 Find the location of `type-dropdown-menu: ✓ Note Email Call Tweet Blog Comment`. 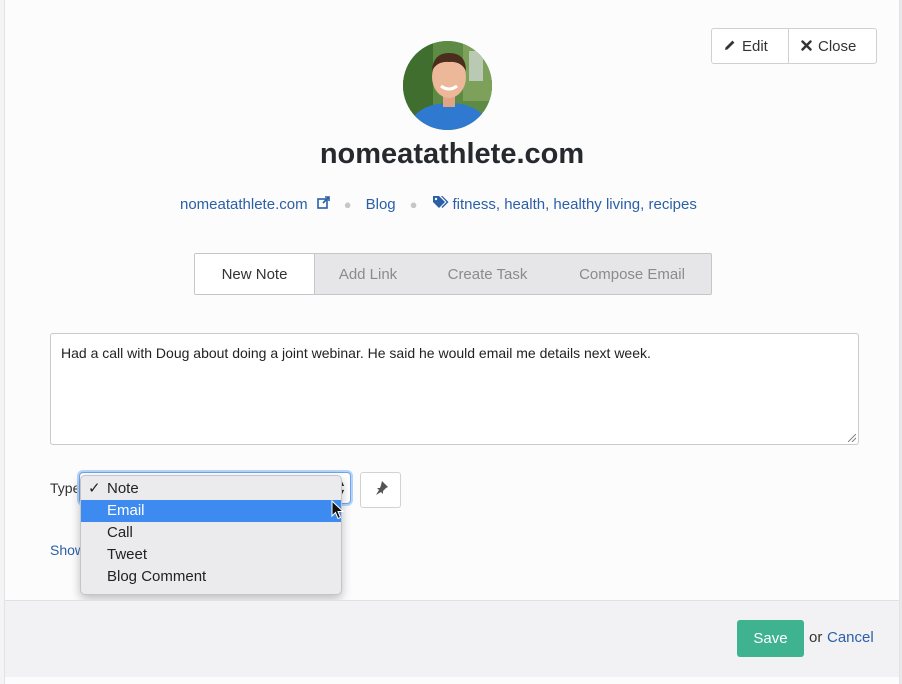

type-dropdown-menu: ✓ Note Email Call Tweet Blog Comment is located at coordinates (211, 535).